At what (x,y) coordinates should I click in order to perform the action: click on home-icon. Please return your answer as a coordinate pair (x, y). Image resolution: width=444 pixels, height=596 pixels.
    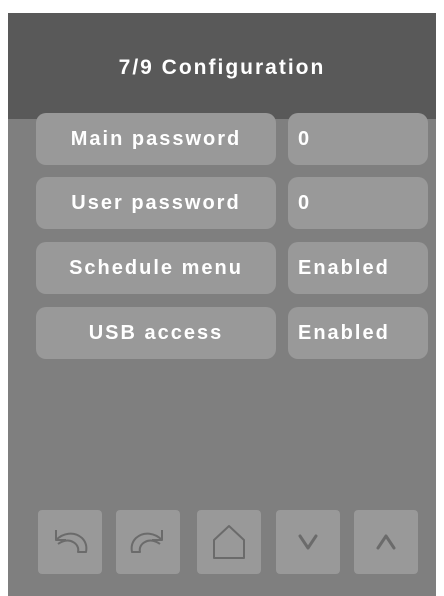
    Looking at the image, I should click on (229, 542).